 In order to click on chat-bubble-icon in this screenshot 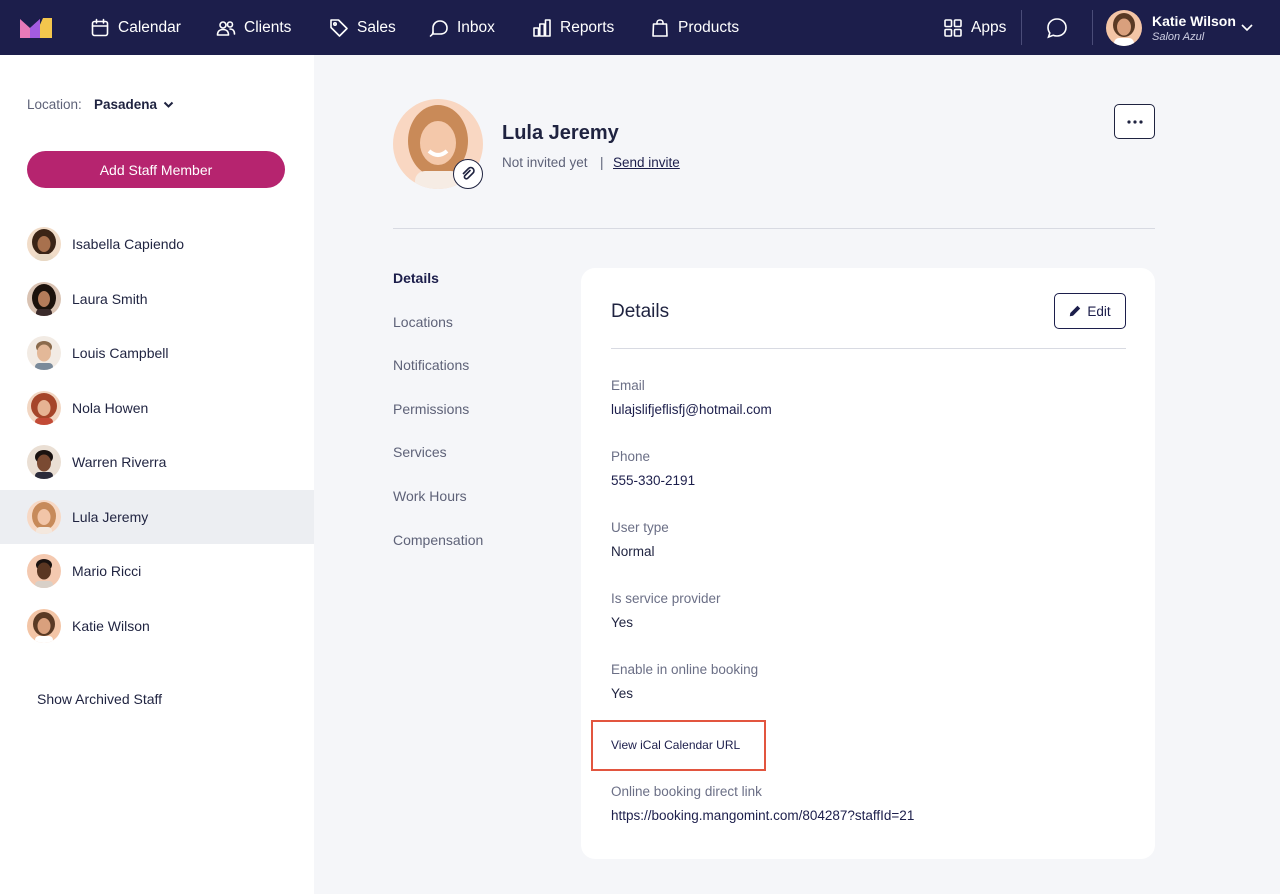, I will do `click(1057, 28)`.